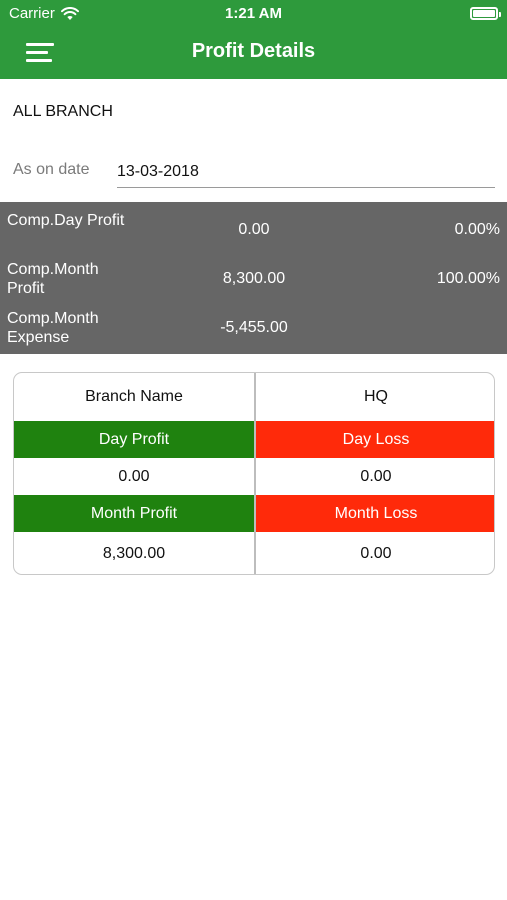 This screenshot has width=507, height=900. Describe the element at coordinates (306, 172) in the screenshot. I see `date-field` at that location.